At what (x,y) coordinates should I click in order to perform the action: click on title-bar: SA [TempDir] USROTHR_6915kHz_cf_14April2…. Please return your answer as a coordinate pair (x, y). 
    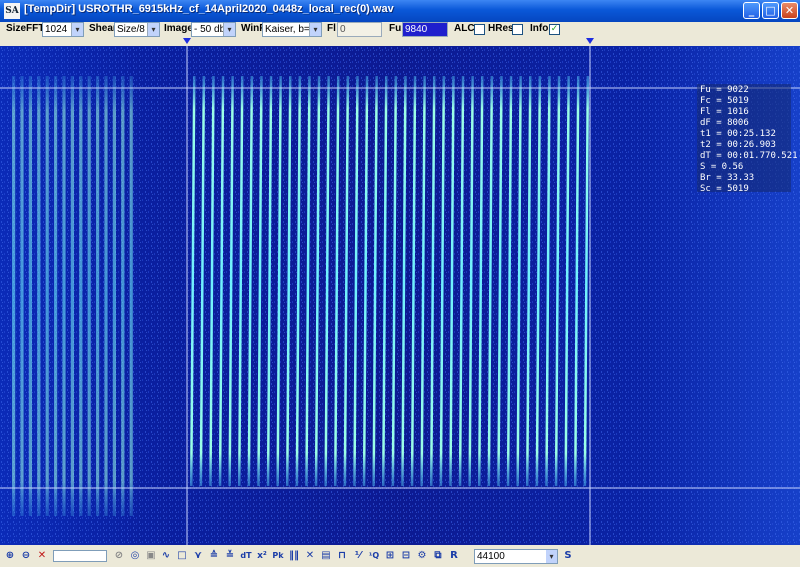
    Looking at the image, I should click on (400, 11).